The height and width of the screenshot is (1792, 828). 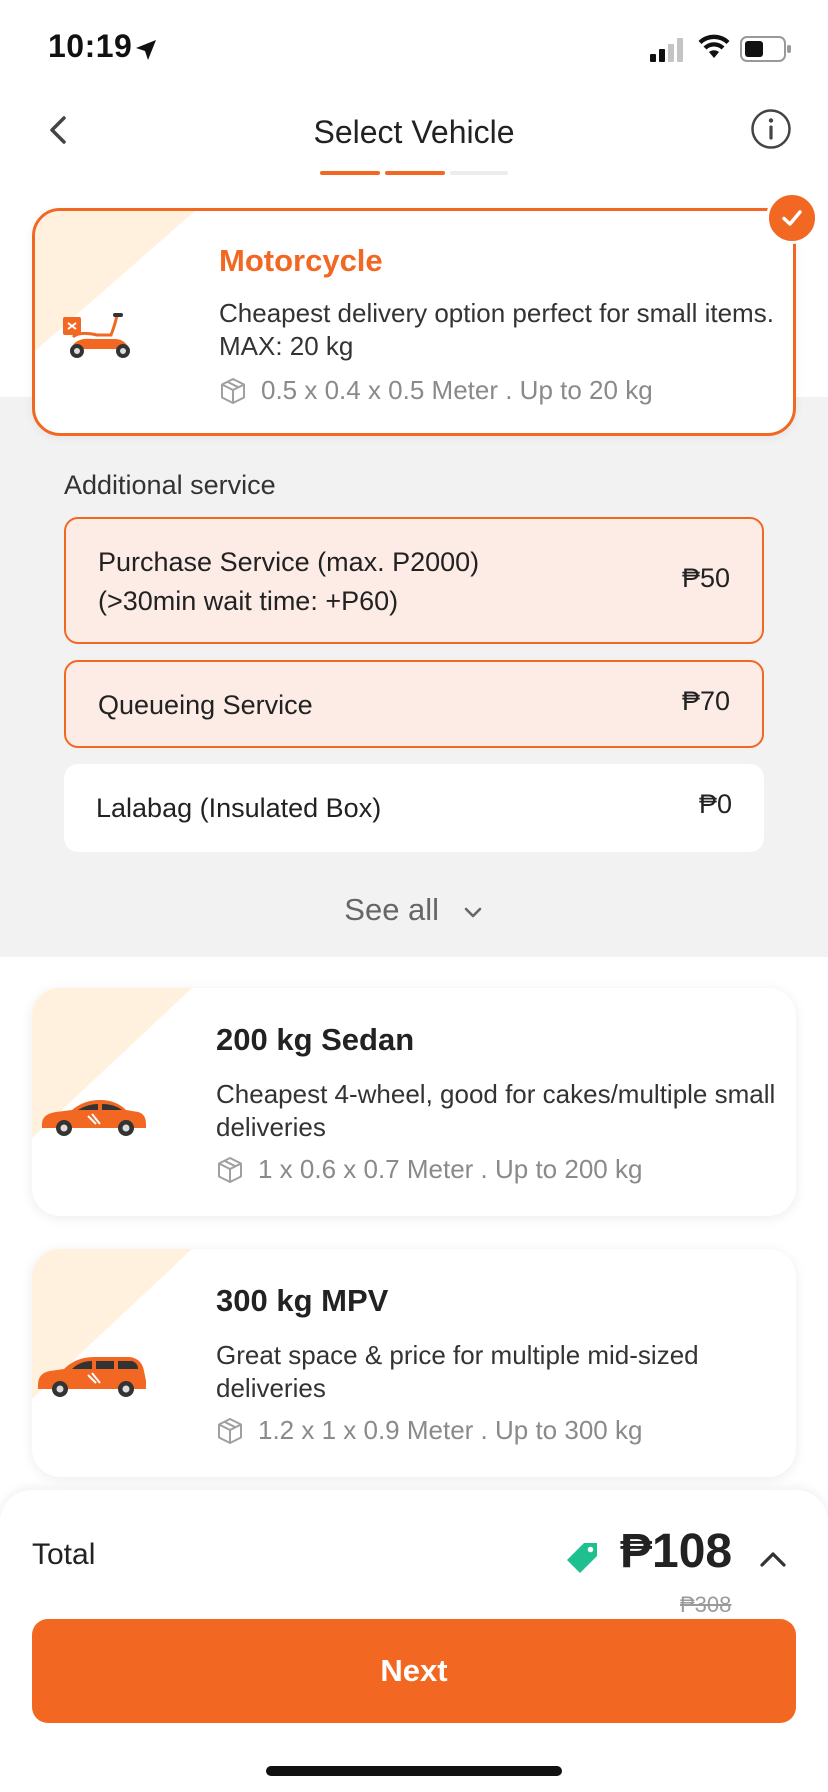 What do you see at coordinates (94, 1118) in the screenshot?
I see `sedan-car-icon` at bounding box center [94, 1118].